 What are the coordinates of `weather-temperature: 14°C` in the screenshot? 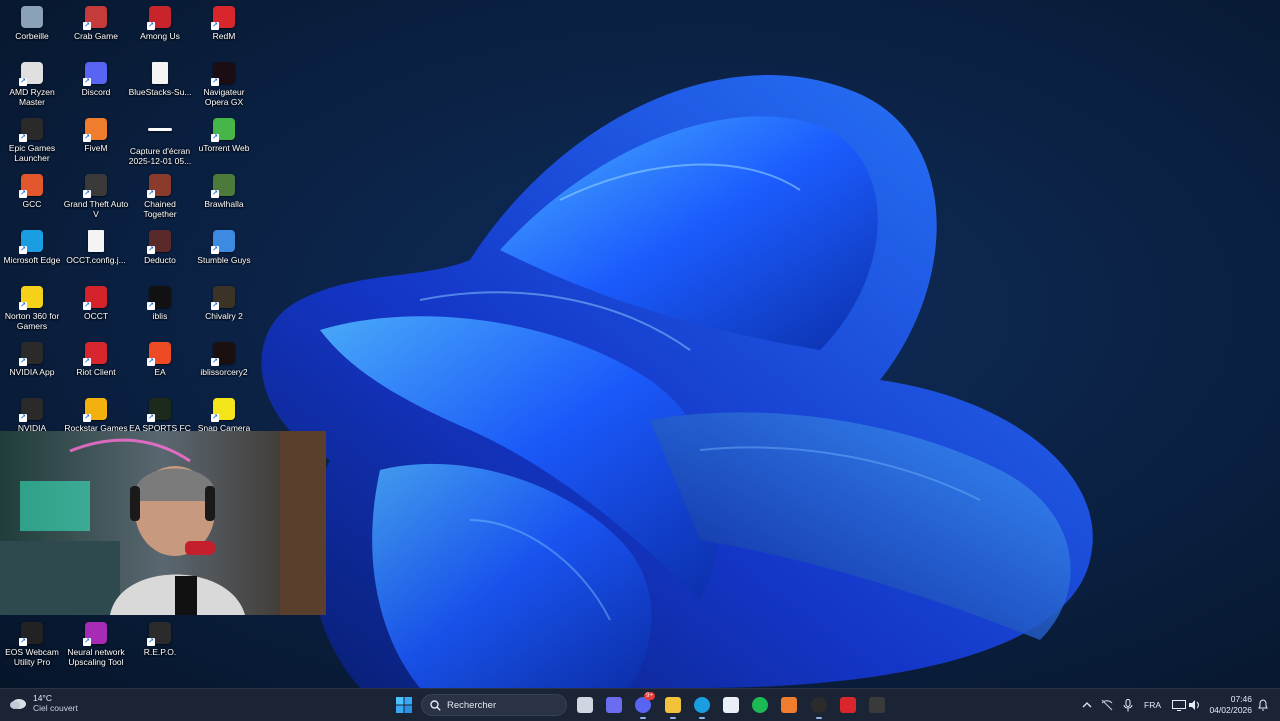 It's located at (42, 698).